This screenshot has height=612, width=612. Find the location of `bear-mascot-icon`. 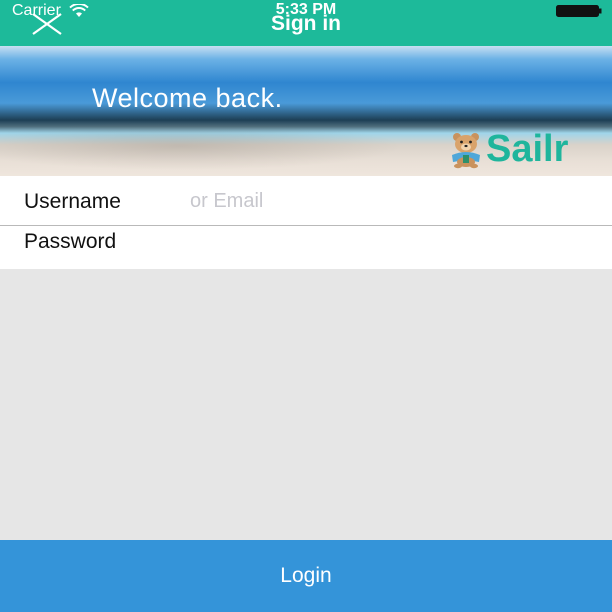

bear-mascot-icon is located at coordinates (466, 151).